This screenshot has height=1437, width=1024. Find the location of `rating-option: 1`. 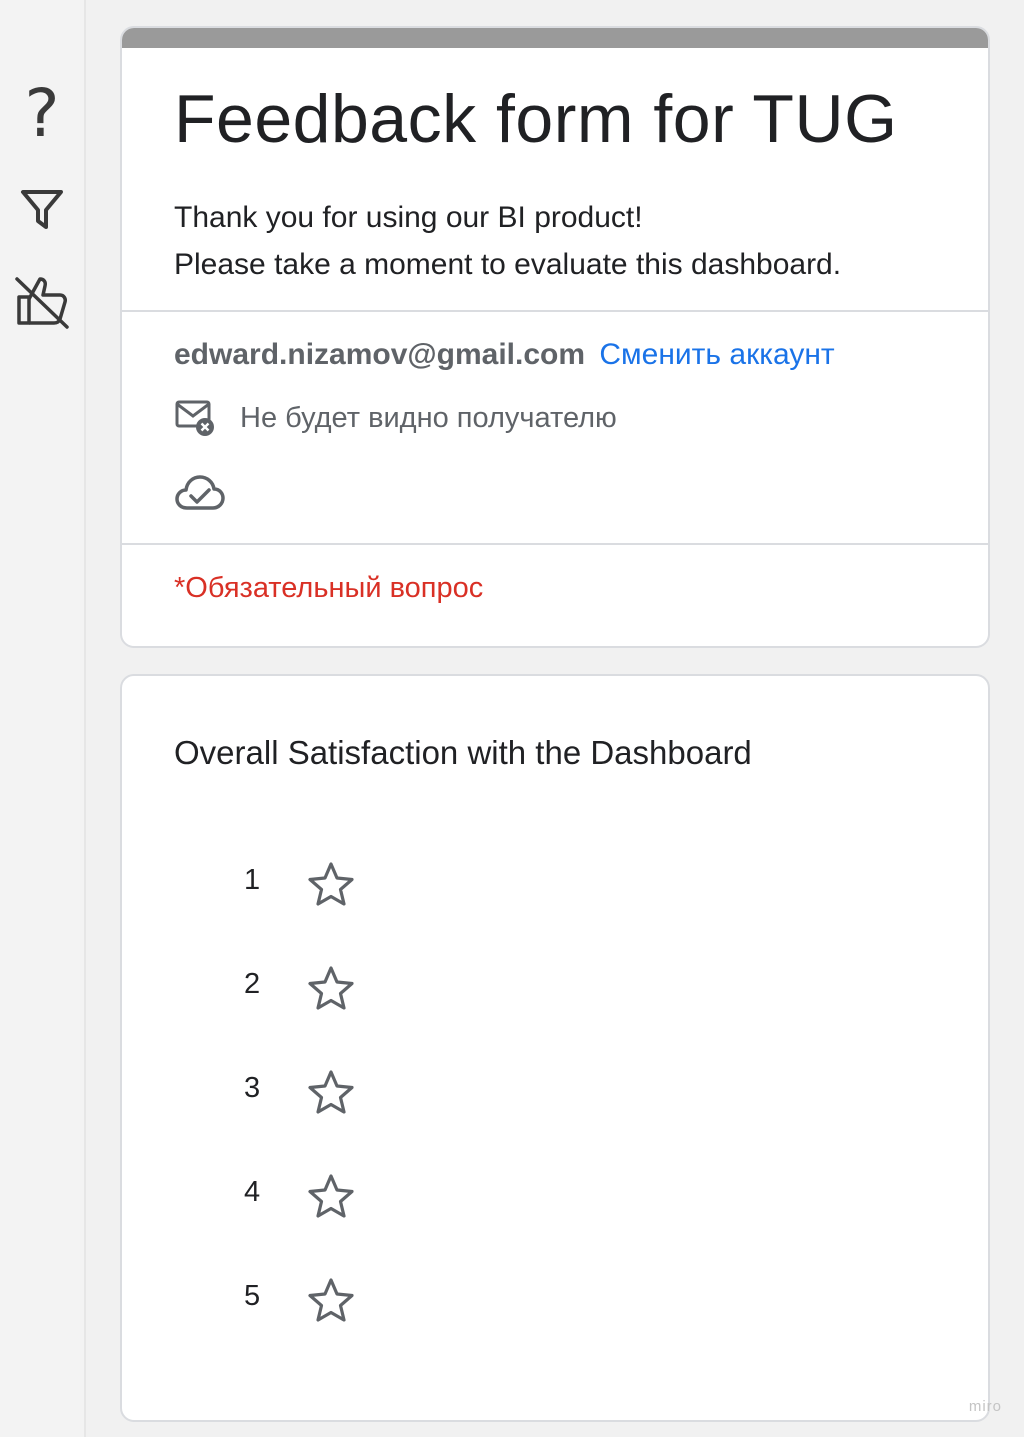

rating-option: 1 is located at coordinates (320, 888).